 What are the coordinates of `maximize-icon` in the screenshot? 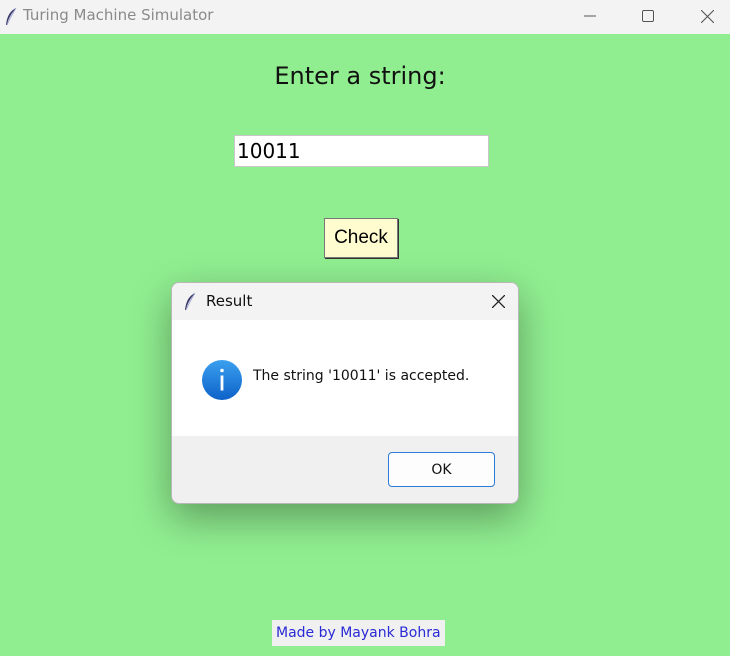 It's located at (648, 16).